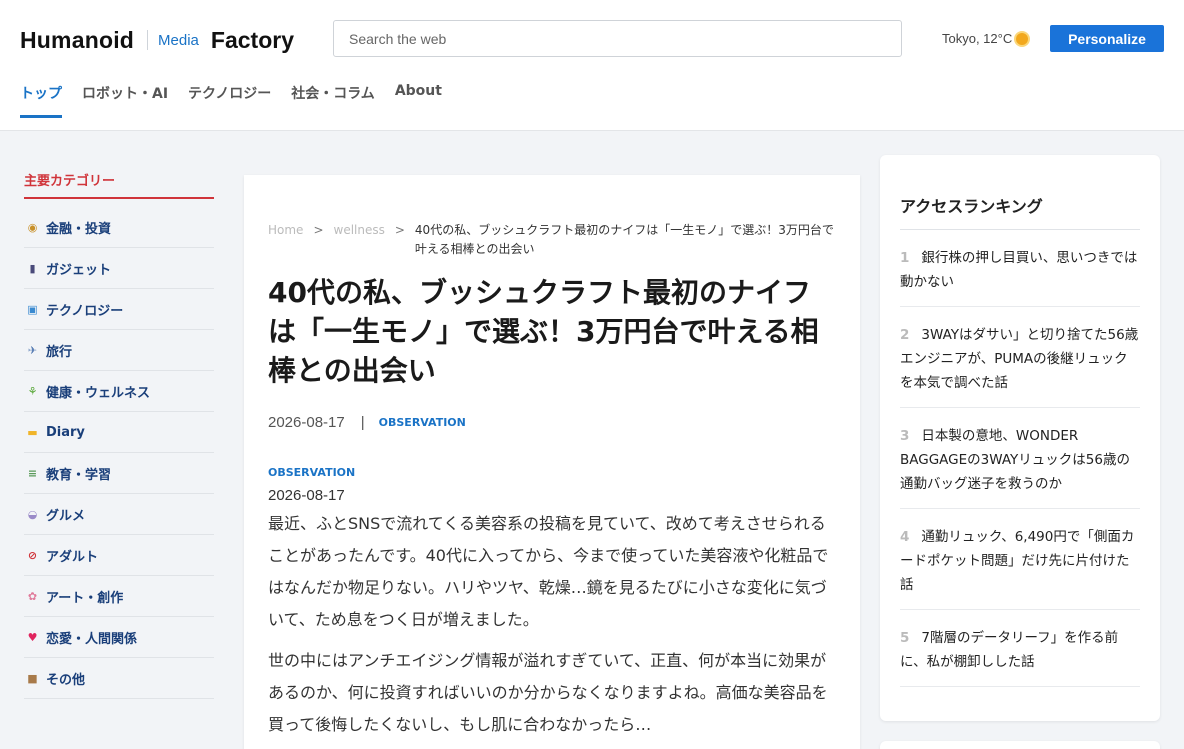 The width and height of the screenshot is (1184, 749). Describe the element at coordinates (79, 229) in the screenshot. I see `category-label: 金融・投資` at that location.